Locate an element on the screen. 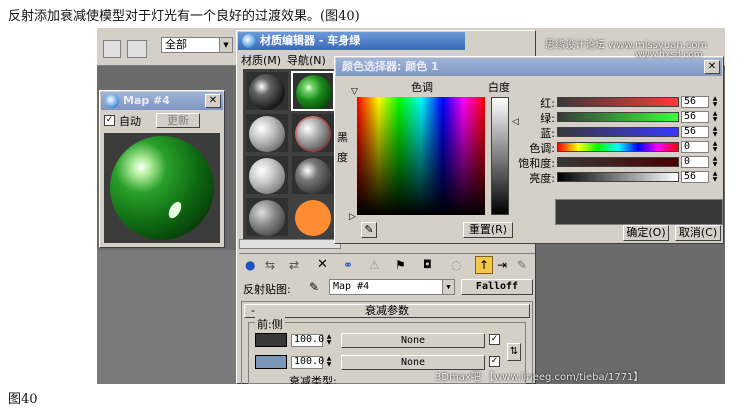 The width and height of the screenshot is (747, 409). channel-row-hue: 色调: 0 ▲ ▼ is located at coordinates (621, 148).